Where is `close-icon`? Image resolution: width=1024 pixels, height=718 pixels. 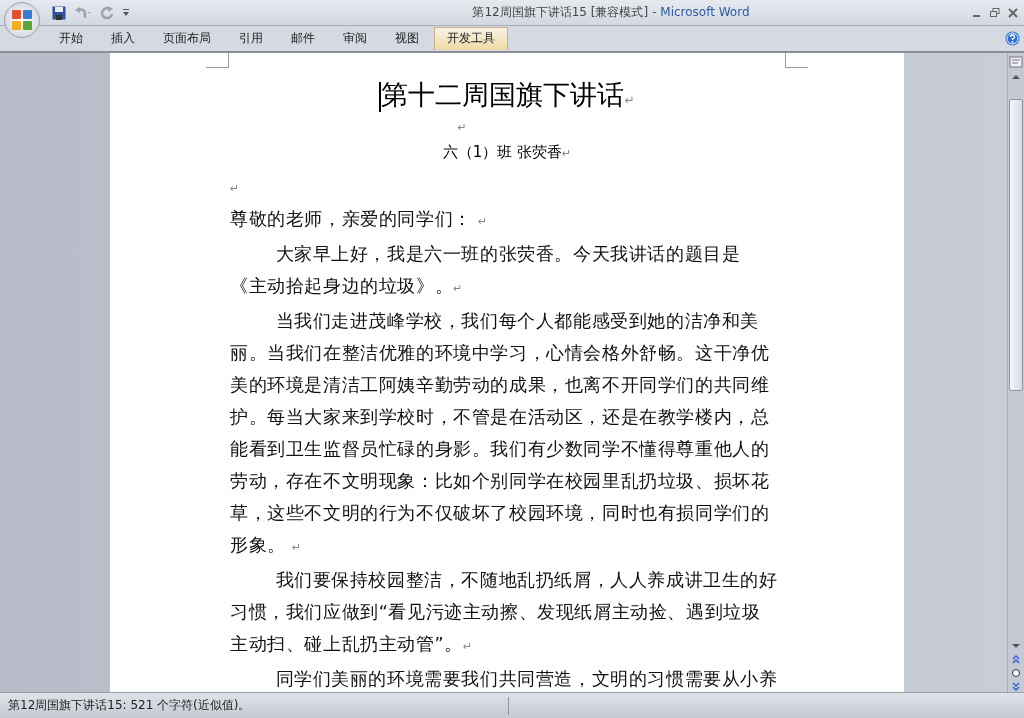
close-icon is located at coordinates (1013, 12).